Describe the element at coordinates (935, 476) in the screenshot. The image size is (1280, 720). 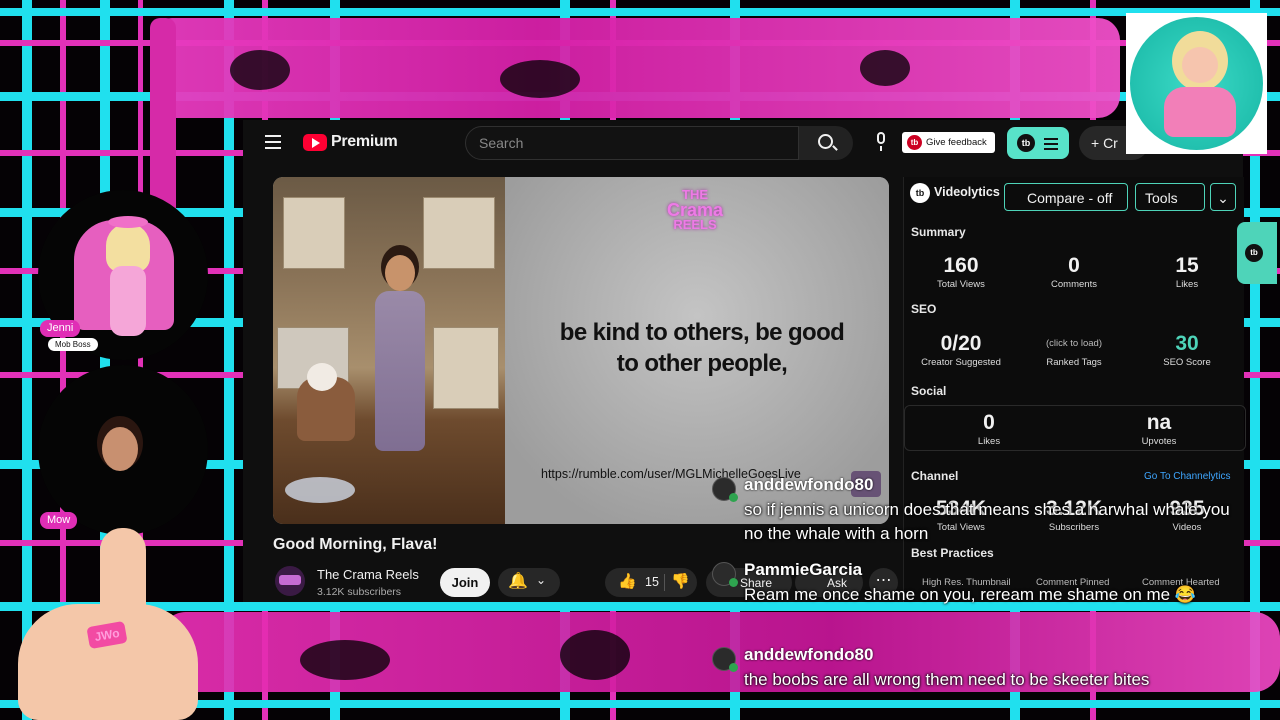
I see `channel-heading: Channel` at that location.